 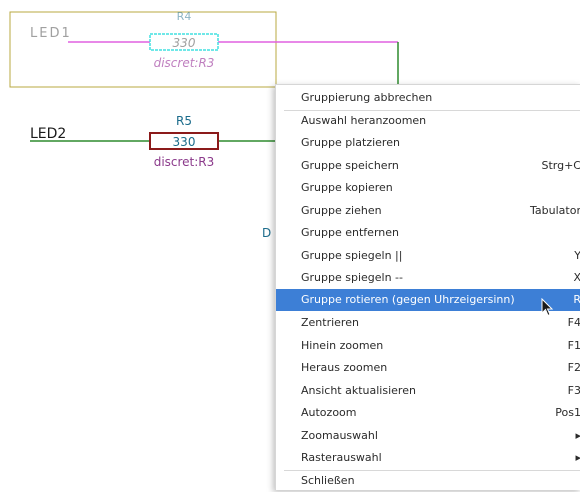 What do you see at coordinates (428, 121) in the screenshot?
I see `menu-item-auswahl-heranzoomen: Auswahl heranzoomen` at bounding box center [428, 121].